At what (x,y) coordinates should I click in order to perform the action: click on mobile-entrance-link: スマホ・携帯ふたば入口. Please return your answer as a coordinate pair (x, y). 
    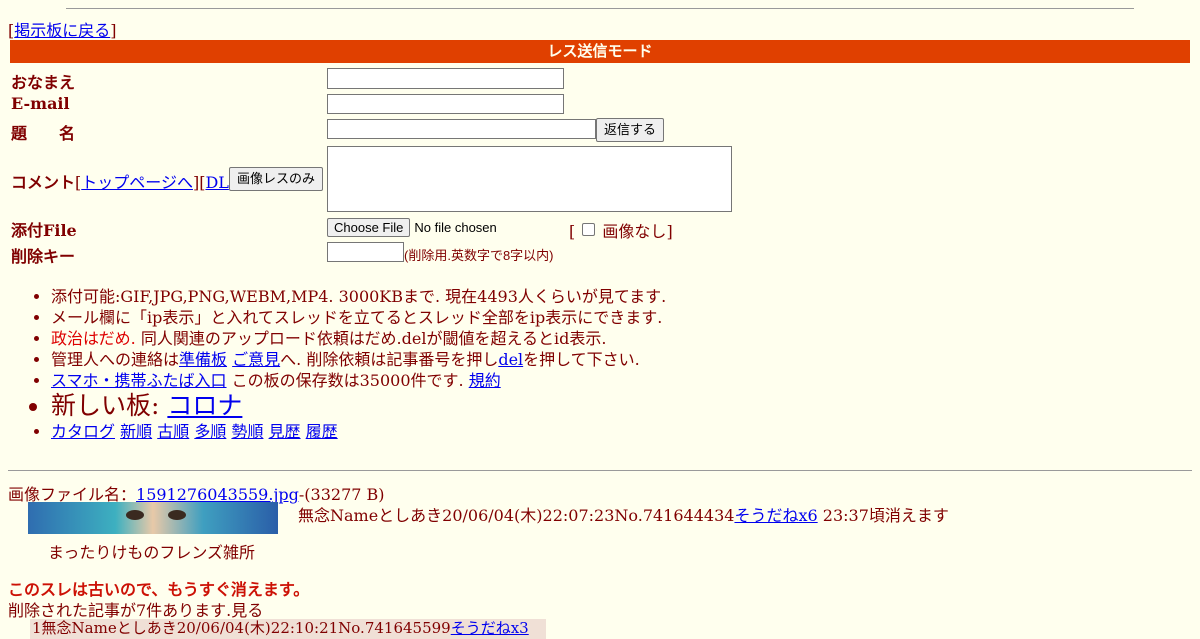
    Looking at the image, I should click on (139, 380).